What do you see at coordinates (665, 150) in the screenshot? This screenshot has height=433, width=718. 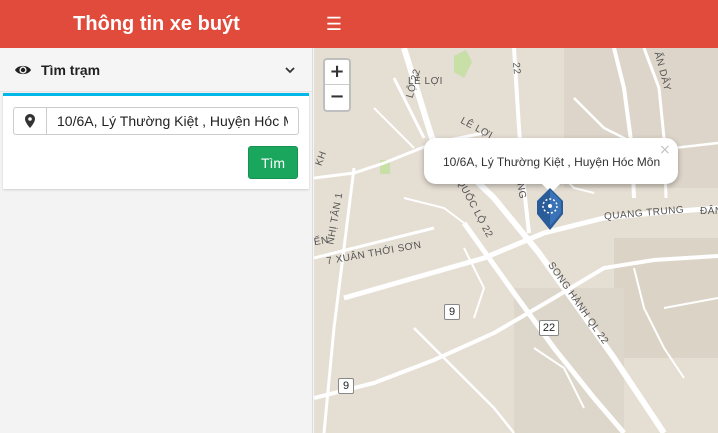 I see `close-icon: ×` at bounding box center [665, 150].